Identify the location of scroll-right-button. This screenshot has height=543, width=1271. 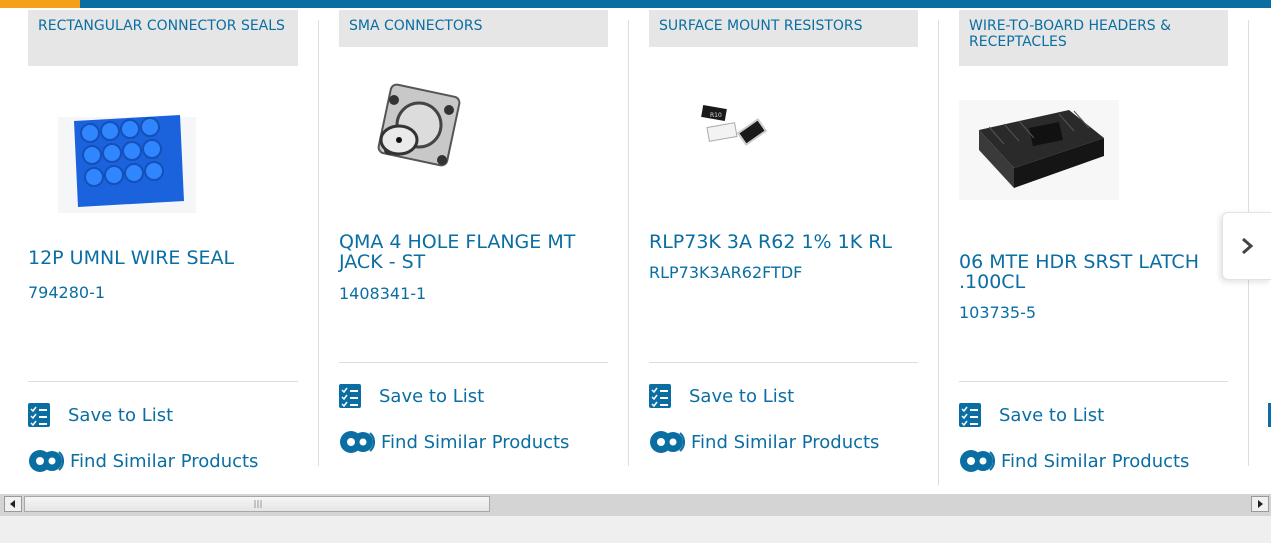
(1260, 504).